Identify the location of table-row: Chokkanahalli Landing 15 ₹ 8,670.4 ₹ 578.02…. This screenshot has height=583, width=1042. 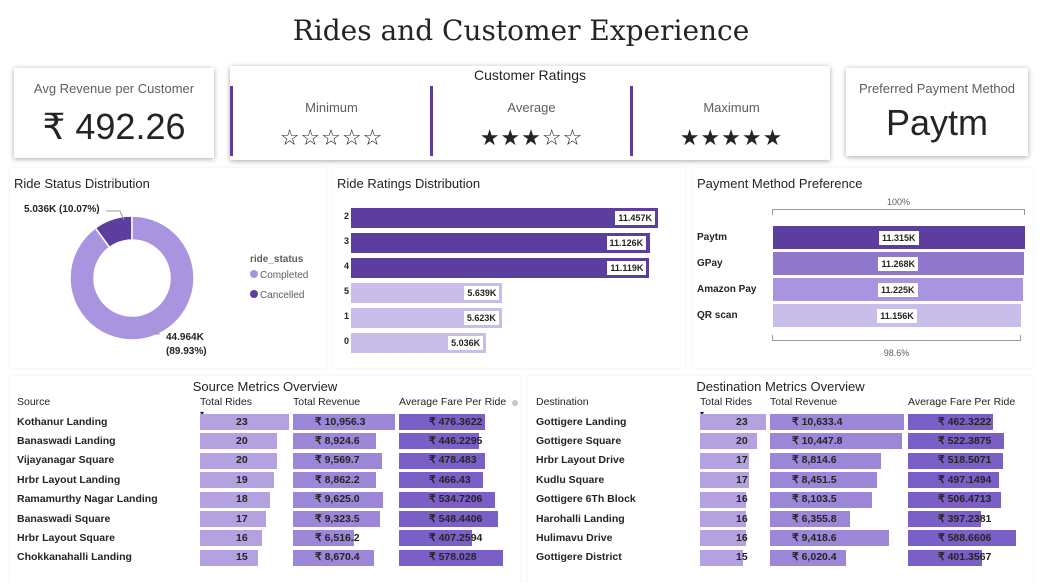
(262, 557).